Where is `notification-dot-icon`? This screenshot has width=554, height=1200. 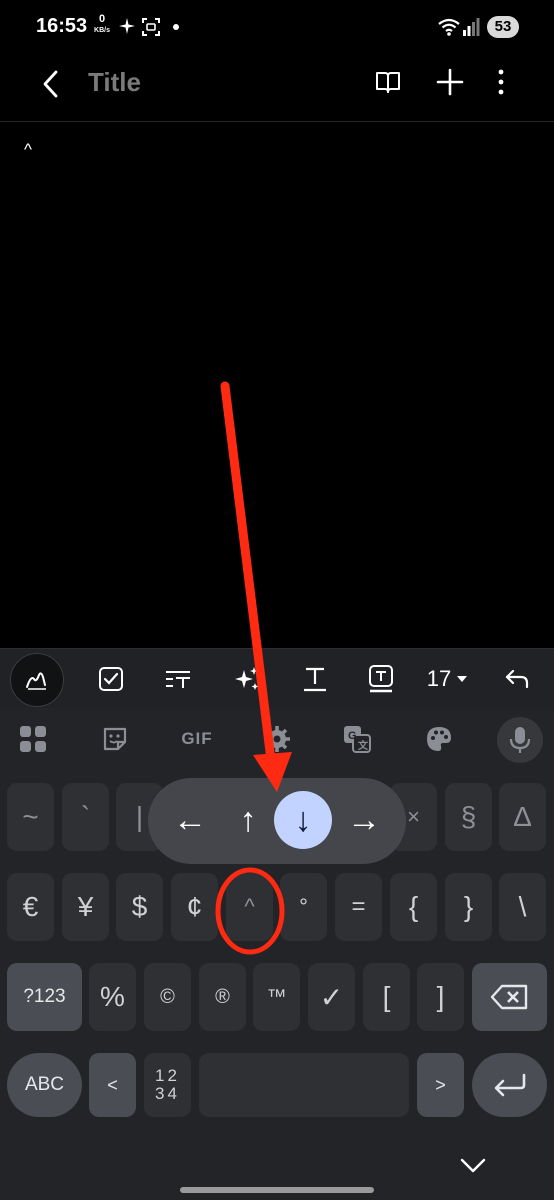 notification-dot-icon is located at coordinates (176, 27).